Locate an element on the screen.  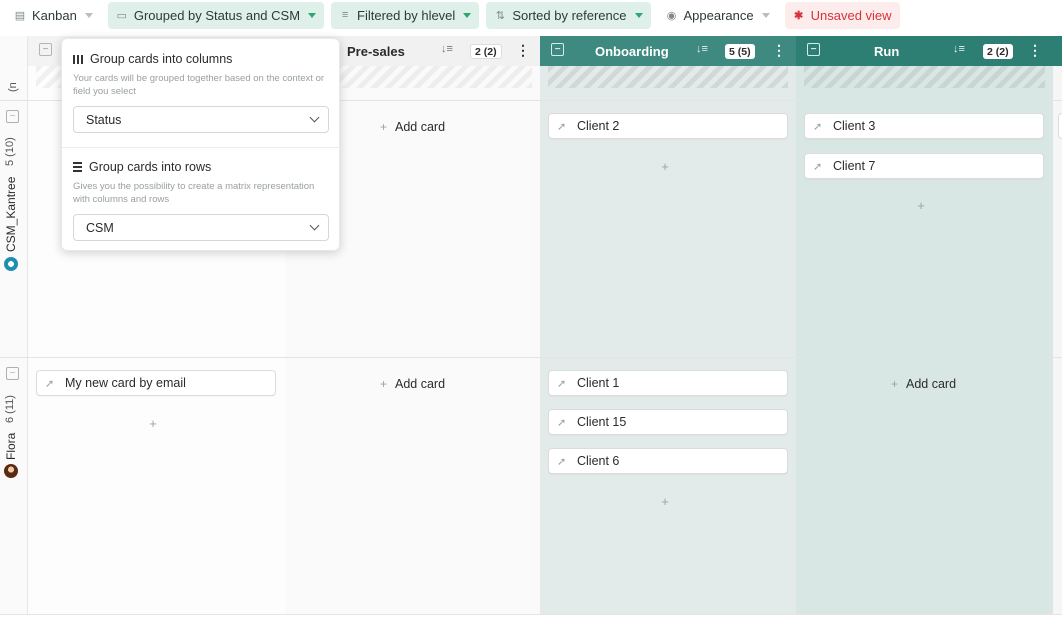
row-header-partial: (n is located at coordinates (14, 81).